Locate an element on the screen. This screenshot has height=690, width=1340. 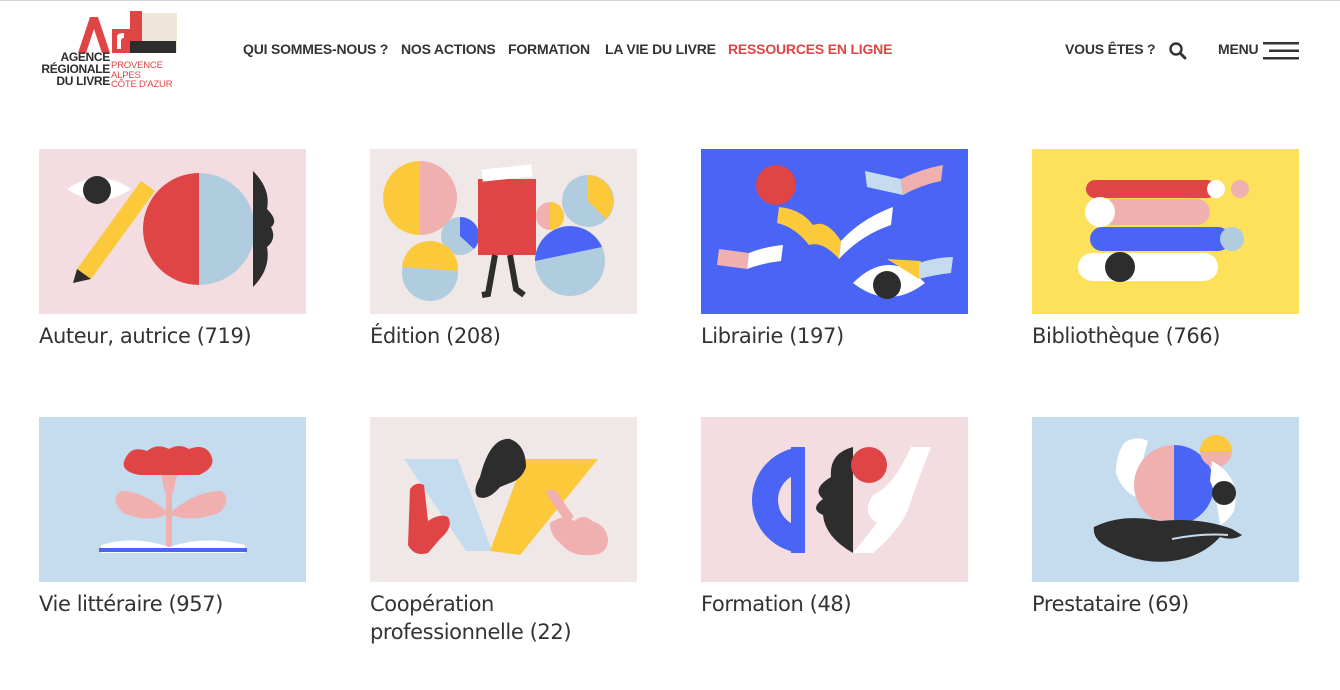
category-card-vie-litteraire: Vie littéraire (957) is located at coordinates (172, 517).